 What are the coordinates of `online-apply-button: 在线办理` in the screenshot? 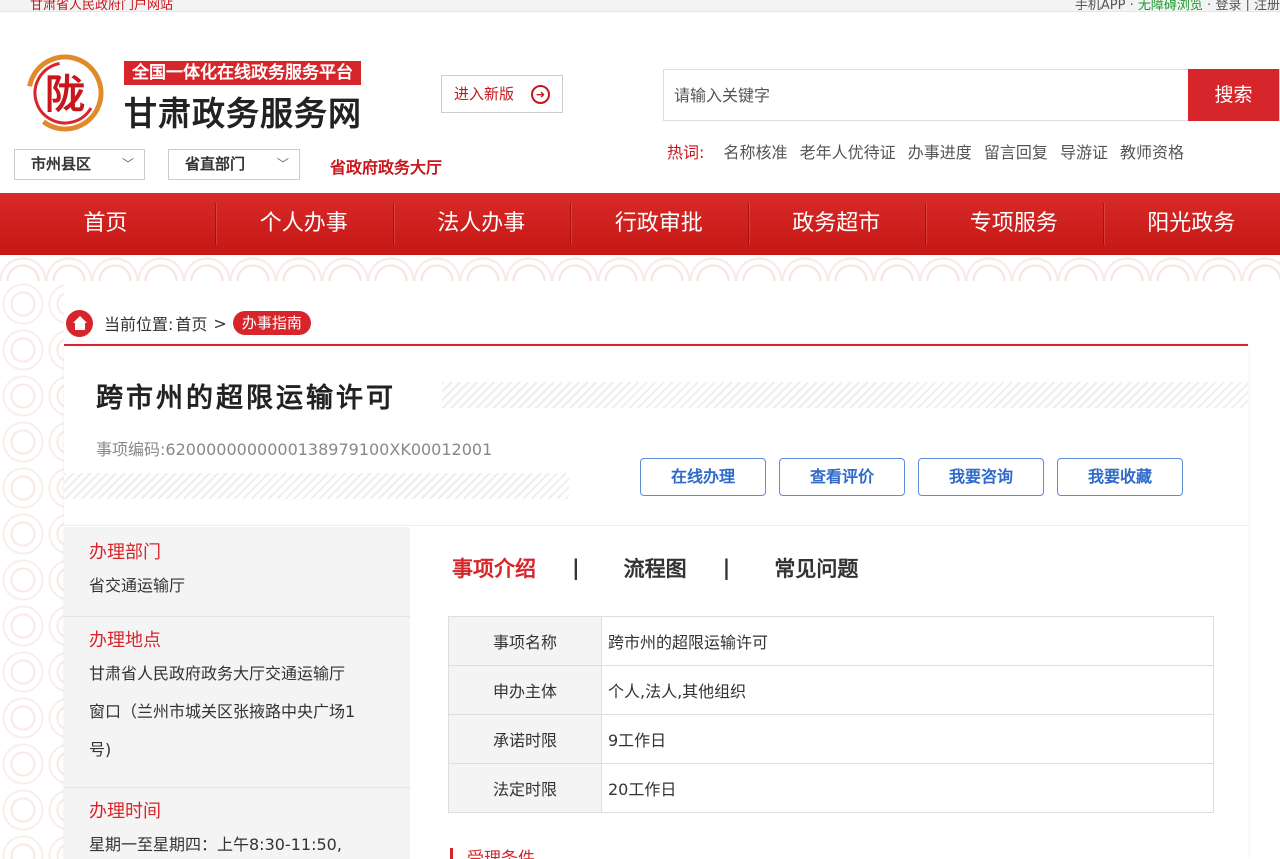 It's located at (703, 477).